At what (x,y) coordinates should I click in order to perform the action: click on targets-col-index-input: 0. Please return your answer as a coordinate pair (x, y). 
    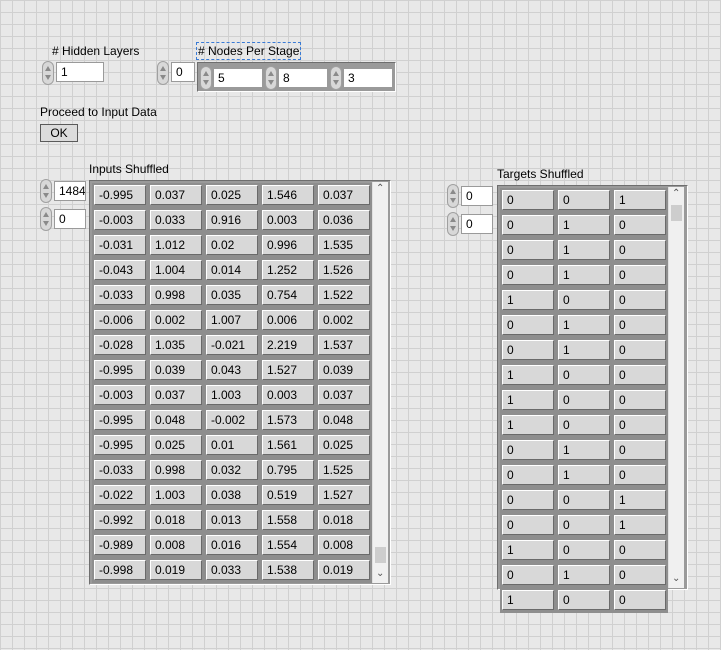
    Looking at the image, I should click on (477, 224).